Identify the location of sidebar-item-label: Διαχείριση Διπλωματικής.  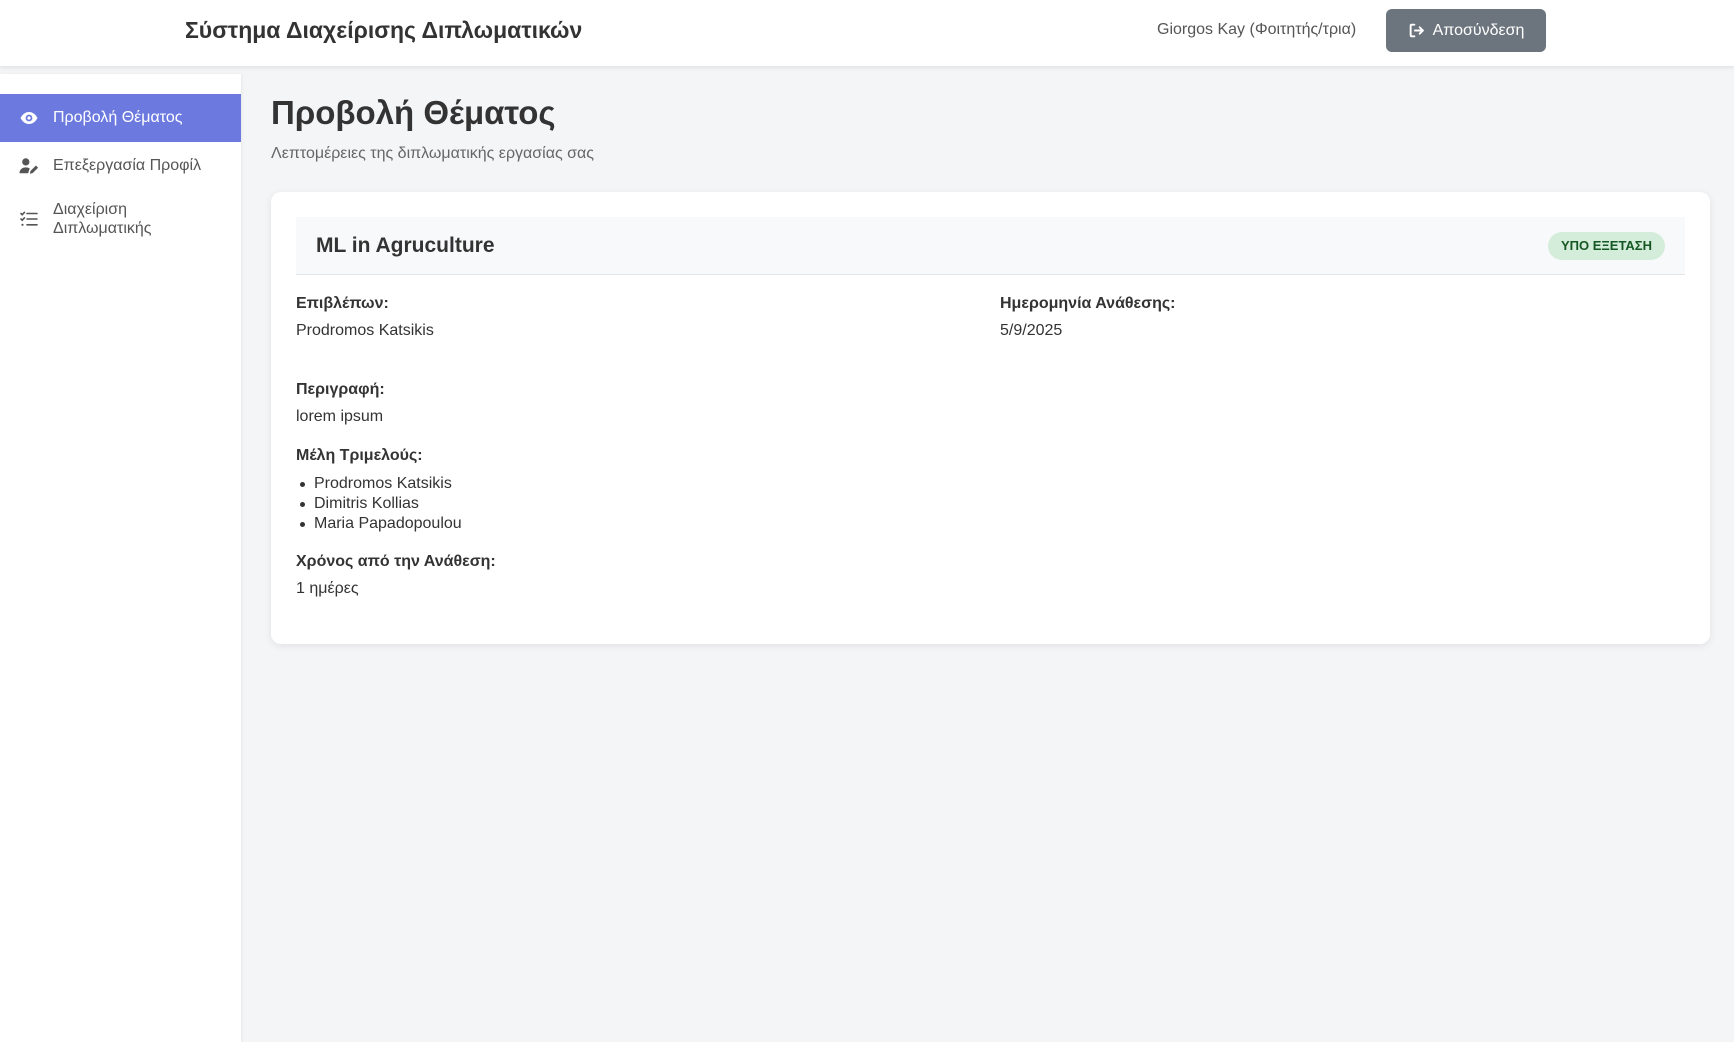
(102, 219).